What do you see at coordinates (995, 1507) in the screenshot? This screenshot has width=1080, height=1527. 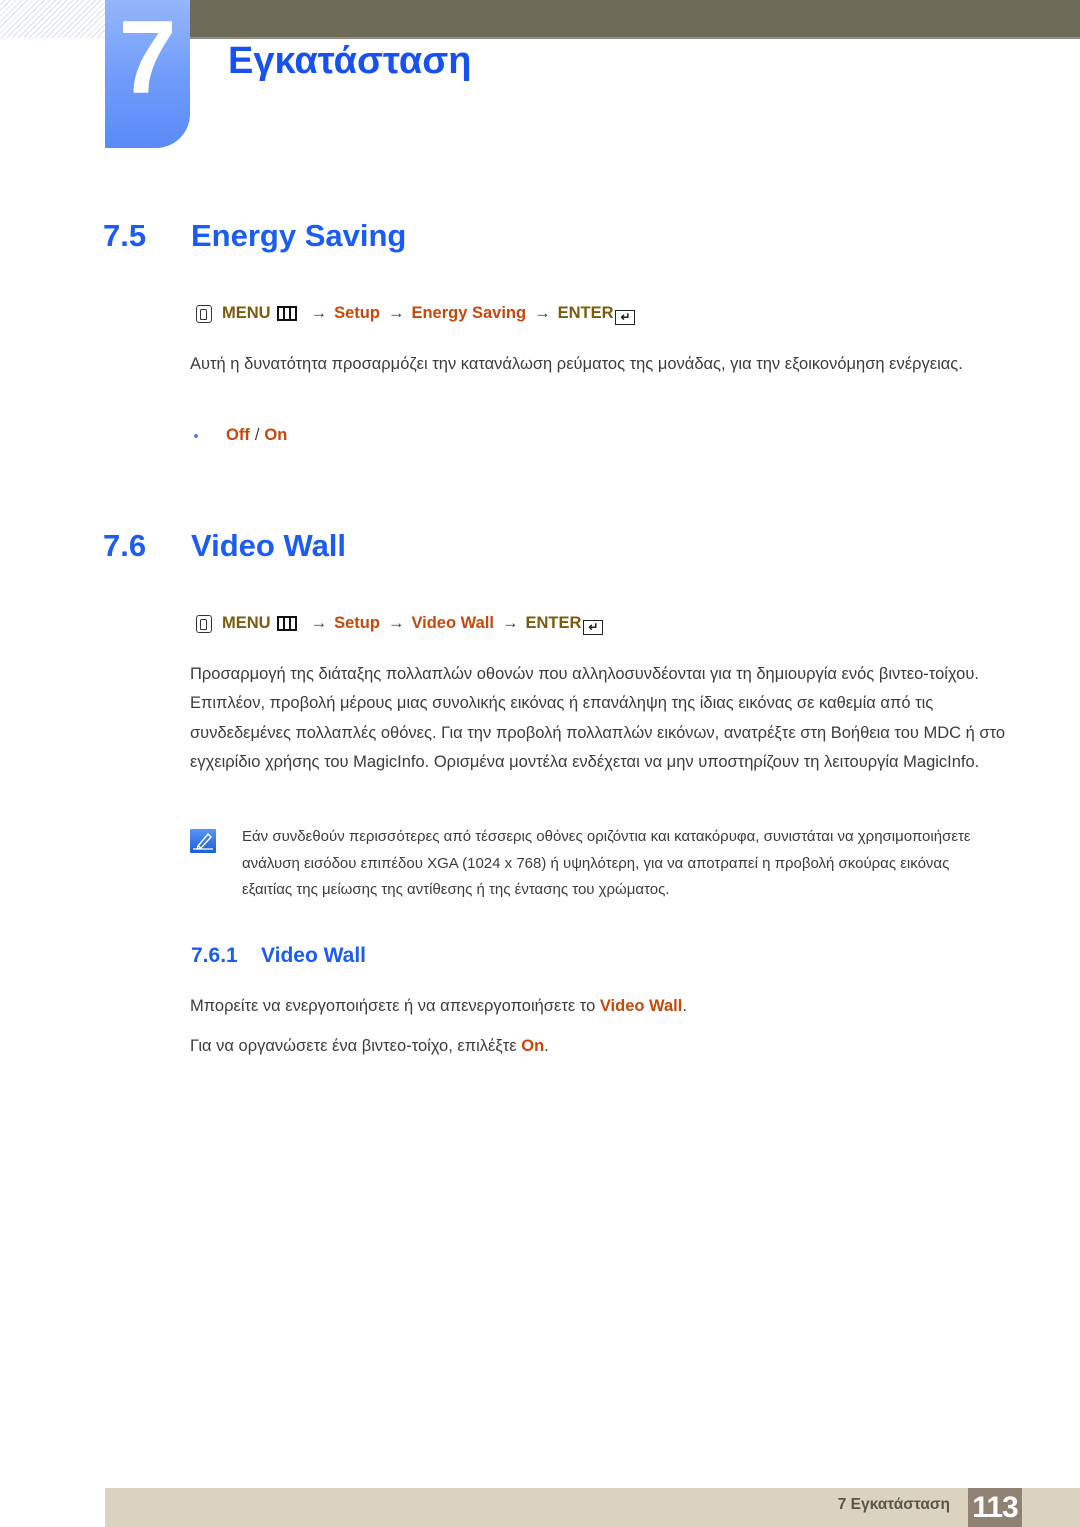 I see `page-number: 113` at bounding box center [995, 1507].